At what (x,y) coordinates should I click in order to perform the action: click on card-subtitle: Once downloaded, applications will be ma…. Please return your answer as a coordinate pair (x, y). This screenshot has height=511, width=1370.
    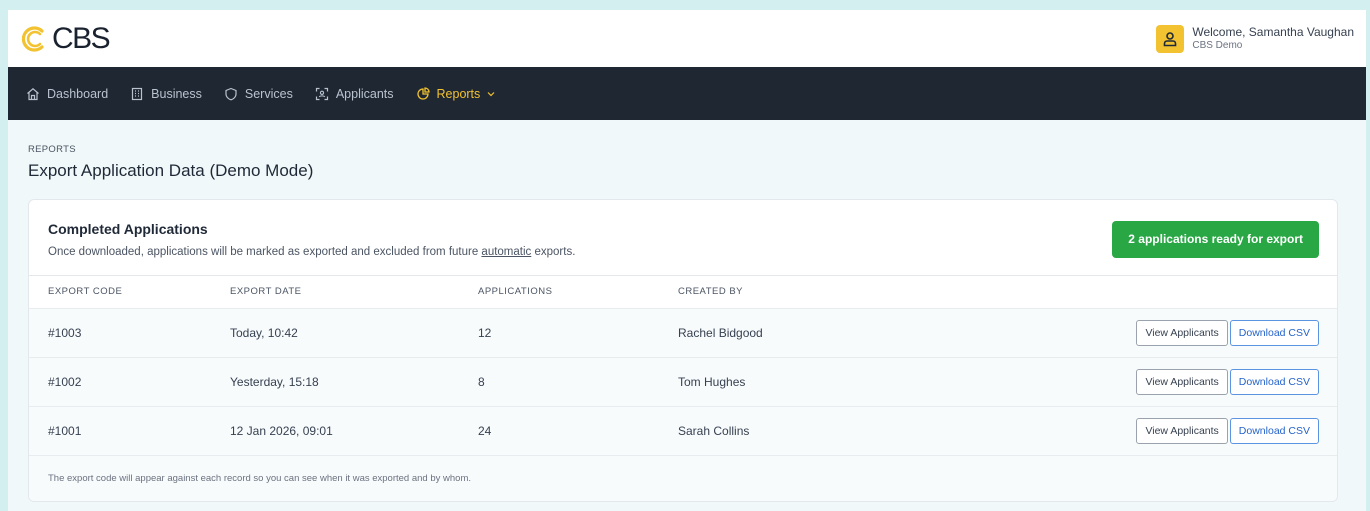
    Looking at the image, I should click on (311, 252).